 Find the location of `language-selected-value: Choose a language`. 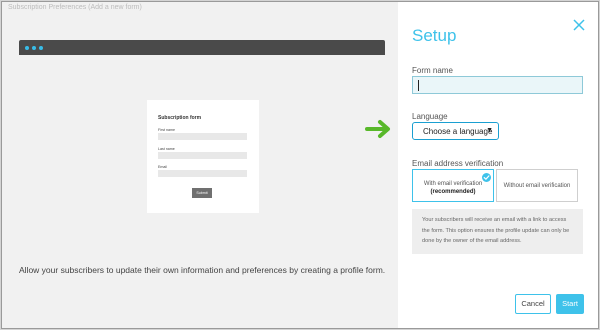

language-selected-value: Choose a language is located at coordinates (458, 131).